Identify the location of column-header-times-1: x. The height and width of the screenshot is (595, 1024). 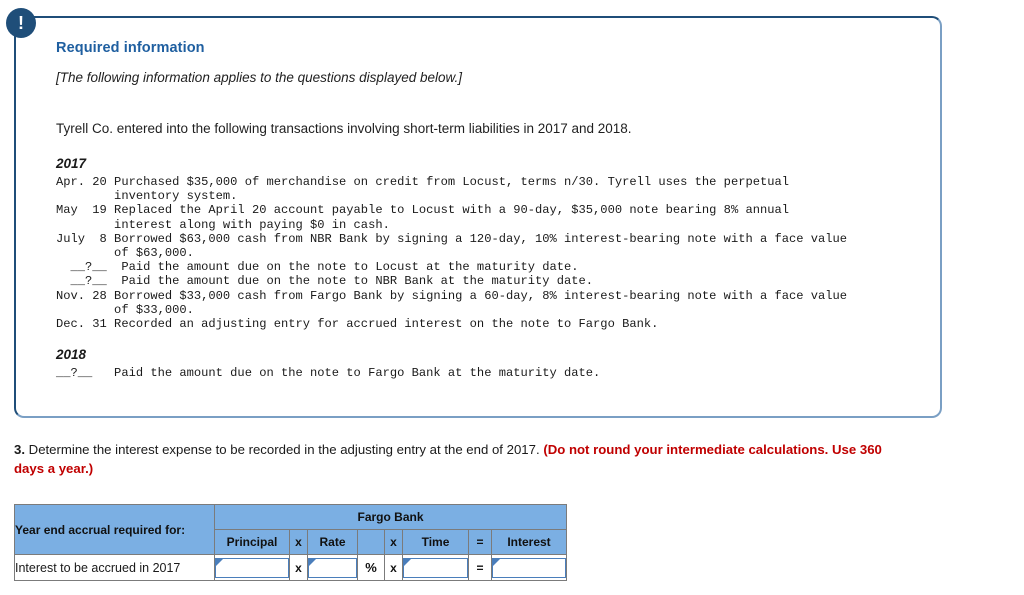
(298, 542).